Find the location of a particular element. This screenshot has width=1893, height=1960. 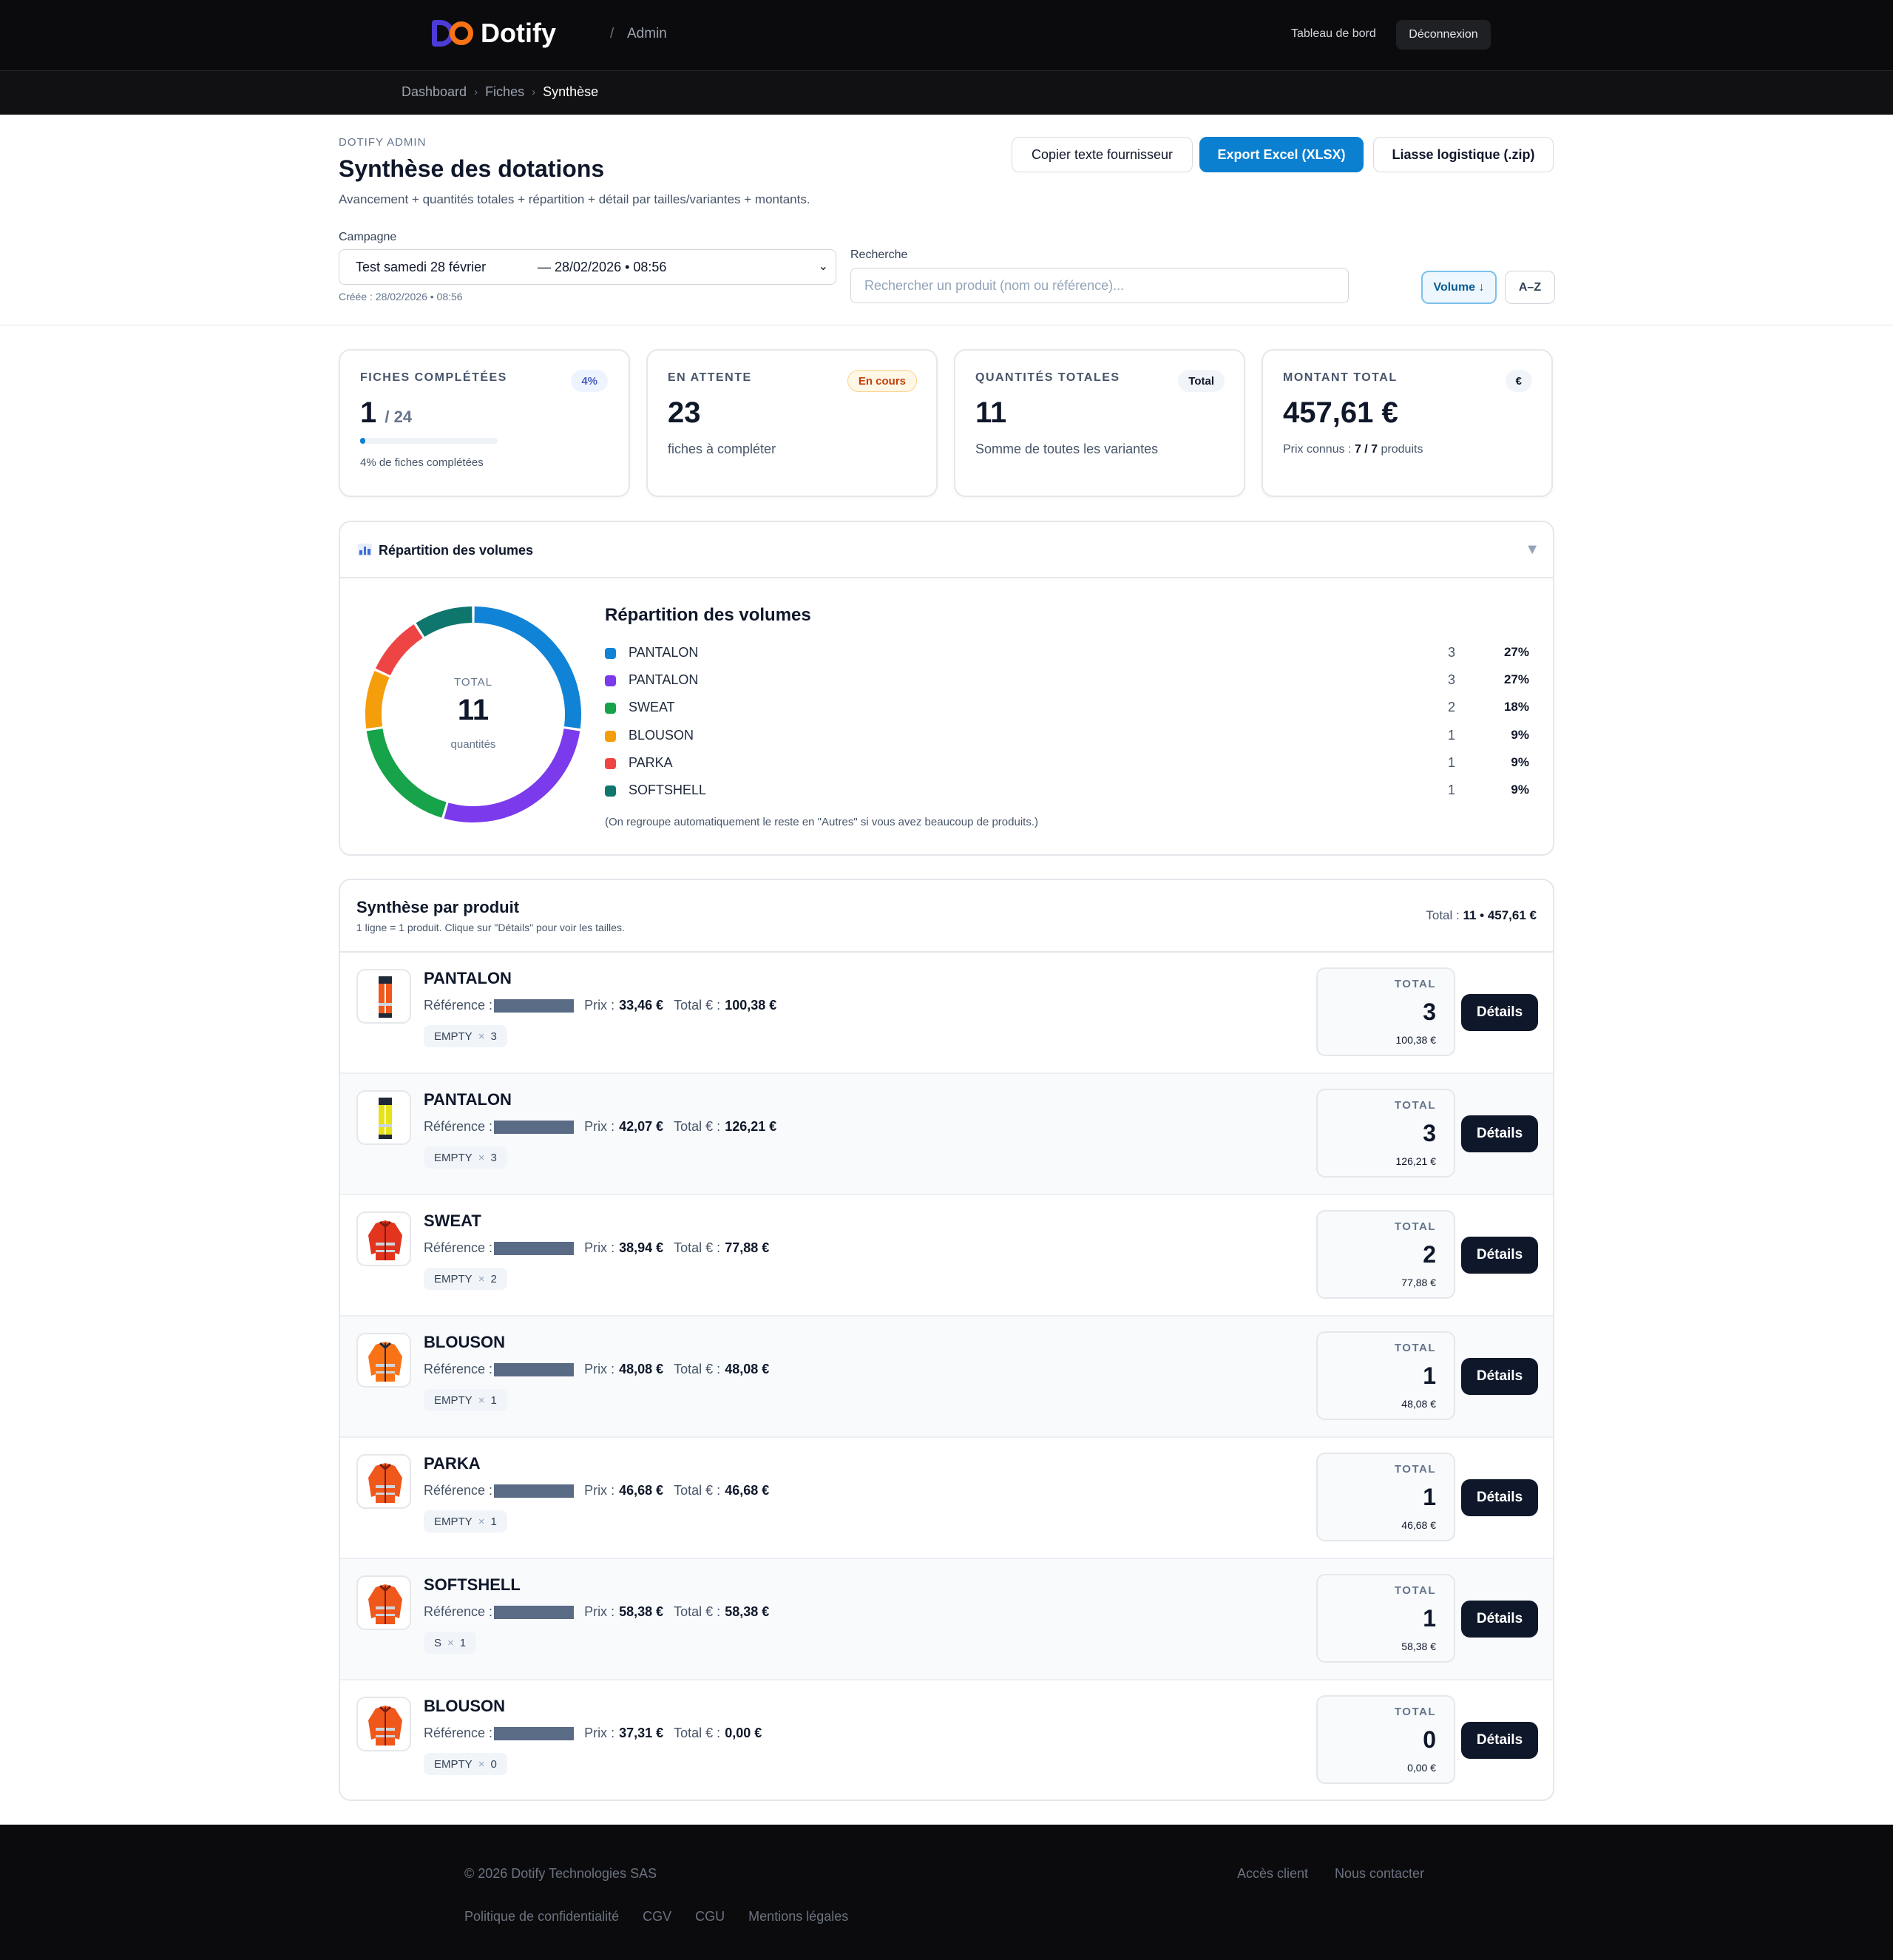

variant-qty: 0 is located at coordinates (494, 1764).